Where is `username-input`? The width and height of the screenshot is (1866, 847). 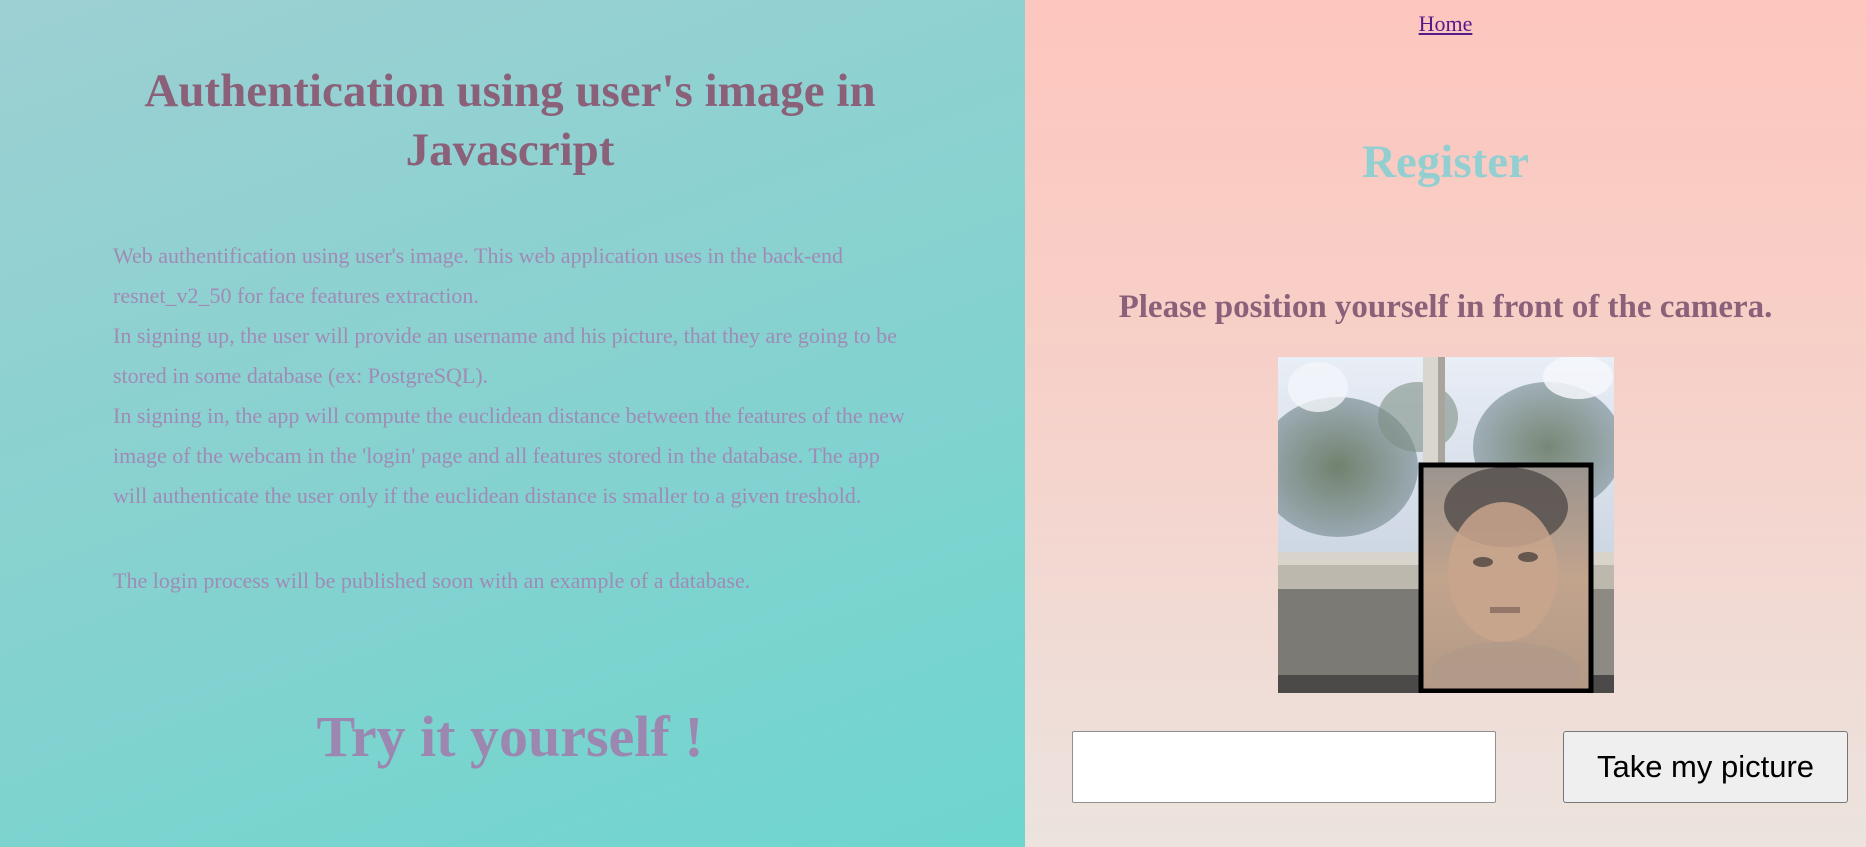
username-input is located at coordinates (1284, 767).